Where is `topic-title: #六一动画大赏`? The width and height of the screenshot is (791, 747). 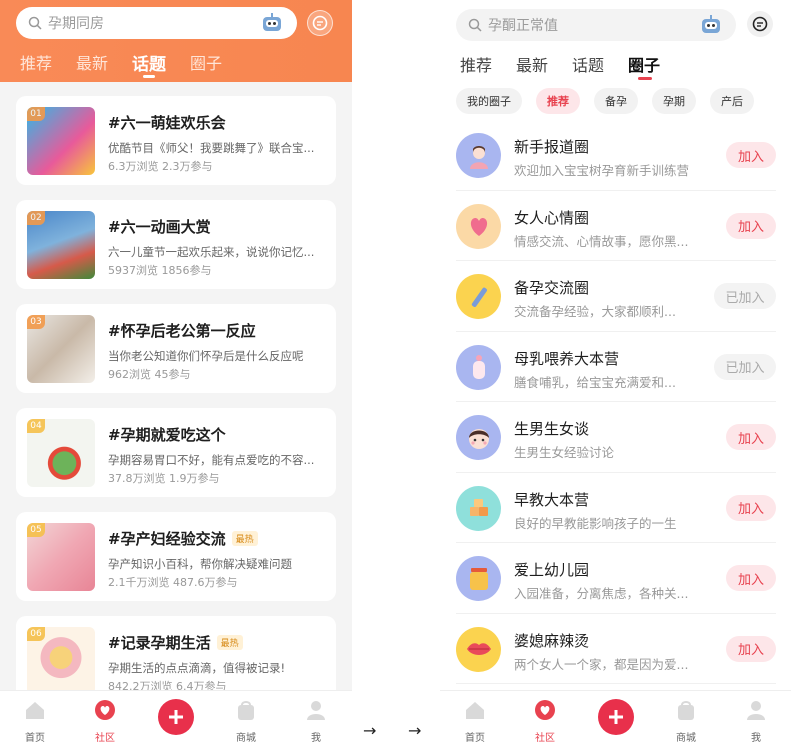
topic-title: #六一动画大赏 is located at coordinates (159, 226).